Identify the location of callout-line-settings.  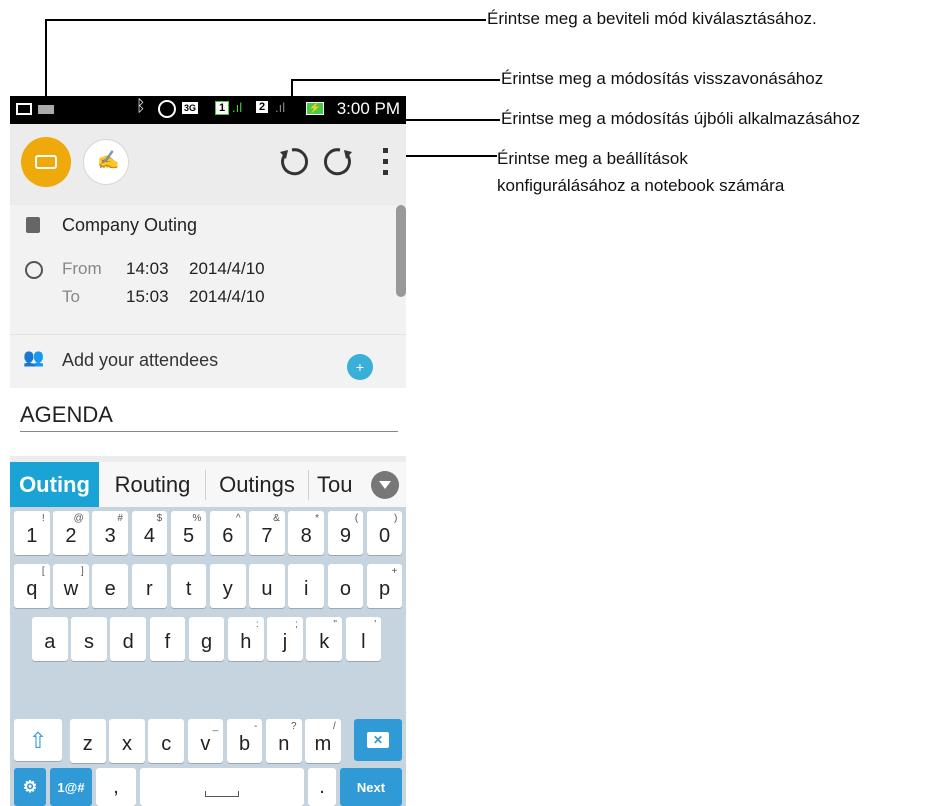
(447, 156).